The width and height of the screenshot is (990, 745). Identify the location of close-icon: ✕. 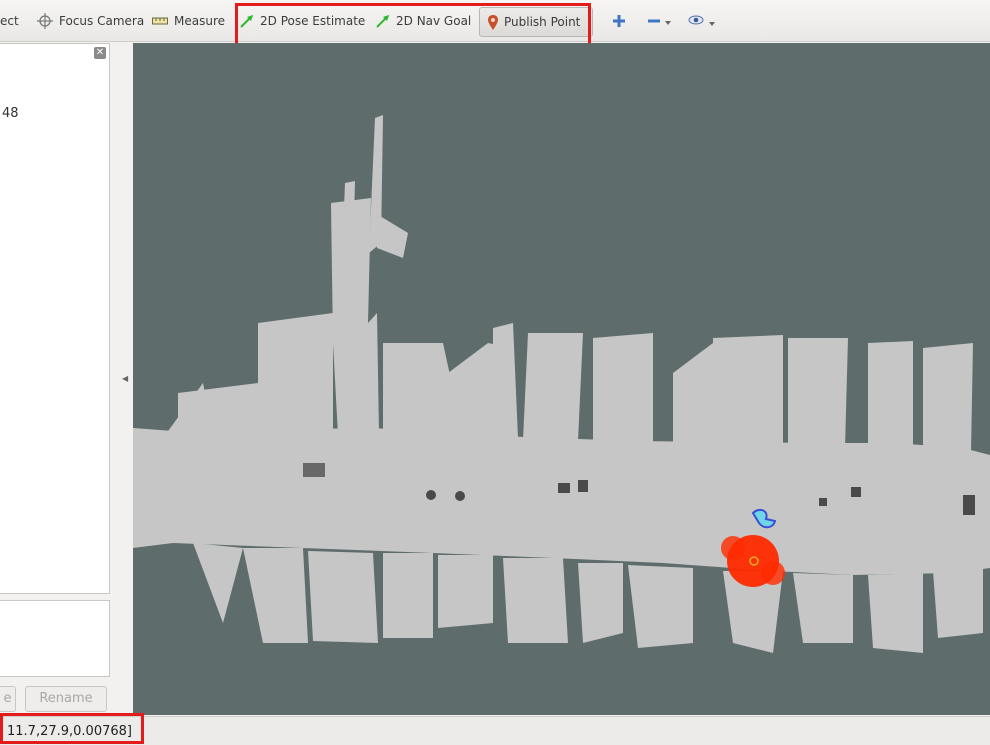
(100, 53).